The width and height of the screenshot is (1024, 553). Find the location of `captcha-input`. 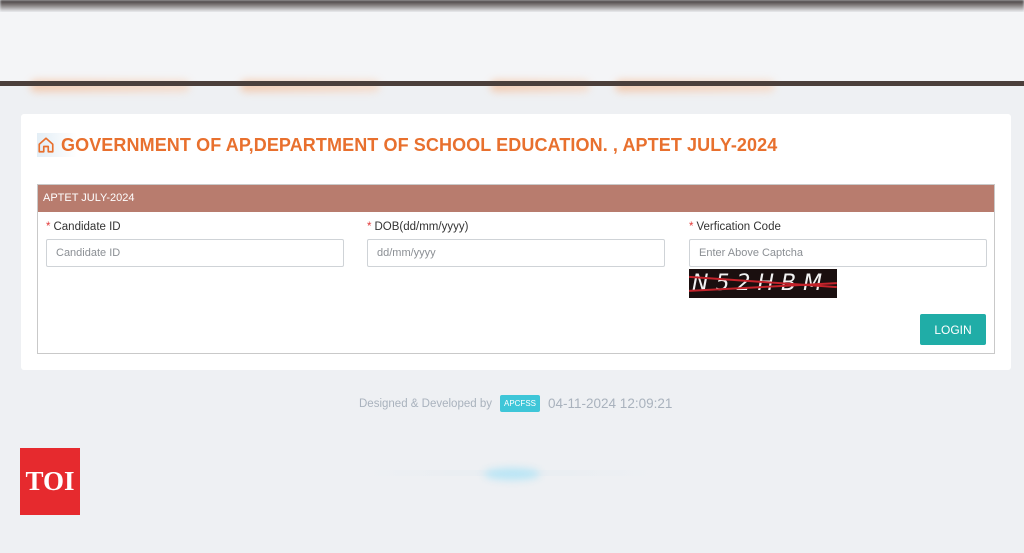

captcha-input is located at coordinates (838, 253).